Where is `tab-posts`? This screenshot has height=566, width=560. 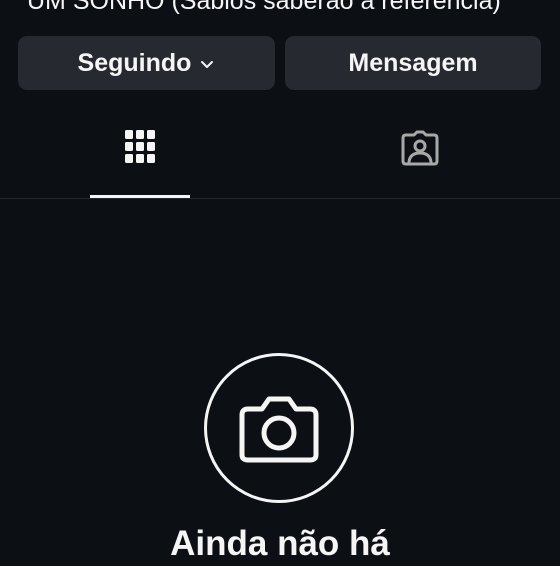 tab-posts is located at coordinates (140, 164).